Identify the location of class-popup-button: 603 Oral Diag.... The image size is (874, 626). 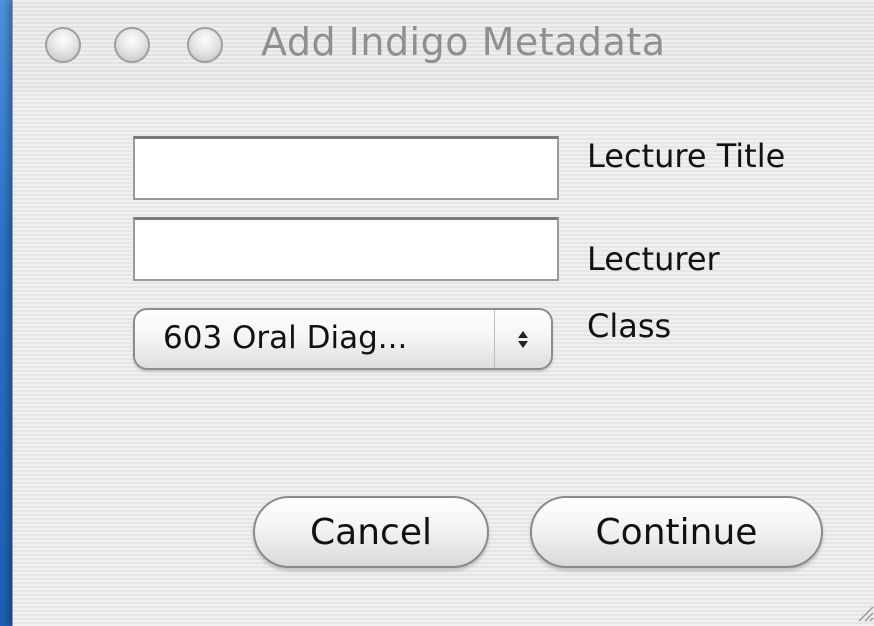
(343, 339).